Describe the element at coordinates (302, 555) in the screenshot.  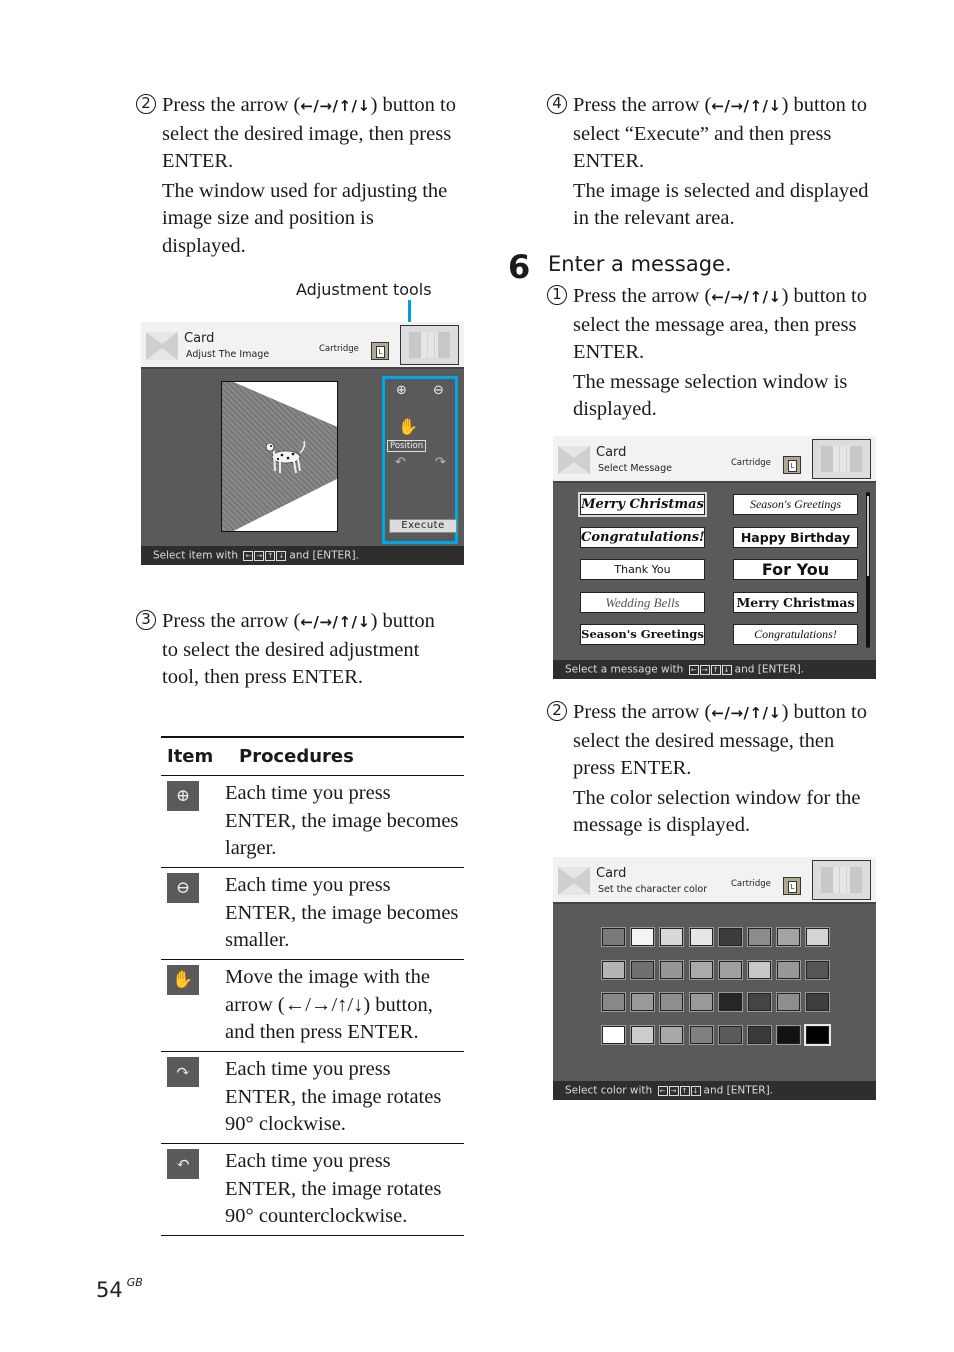
I see `screen-footer-hint: Select item with ← → ↑ ↓ and [ENTER].` at that location.